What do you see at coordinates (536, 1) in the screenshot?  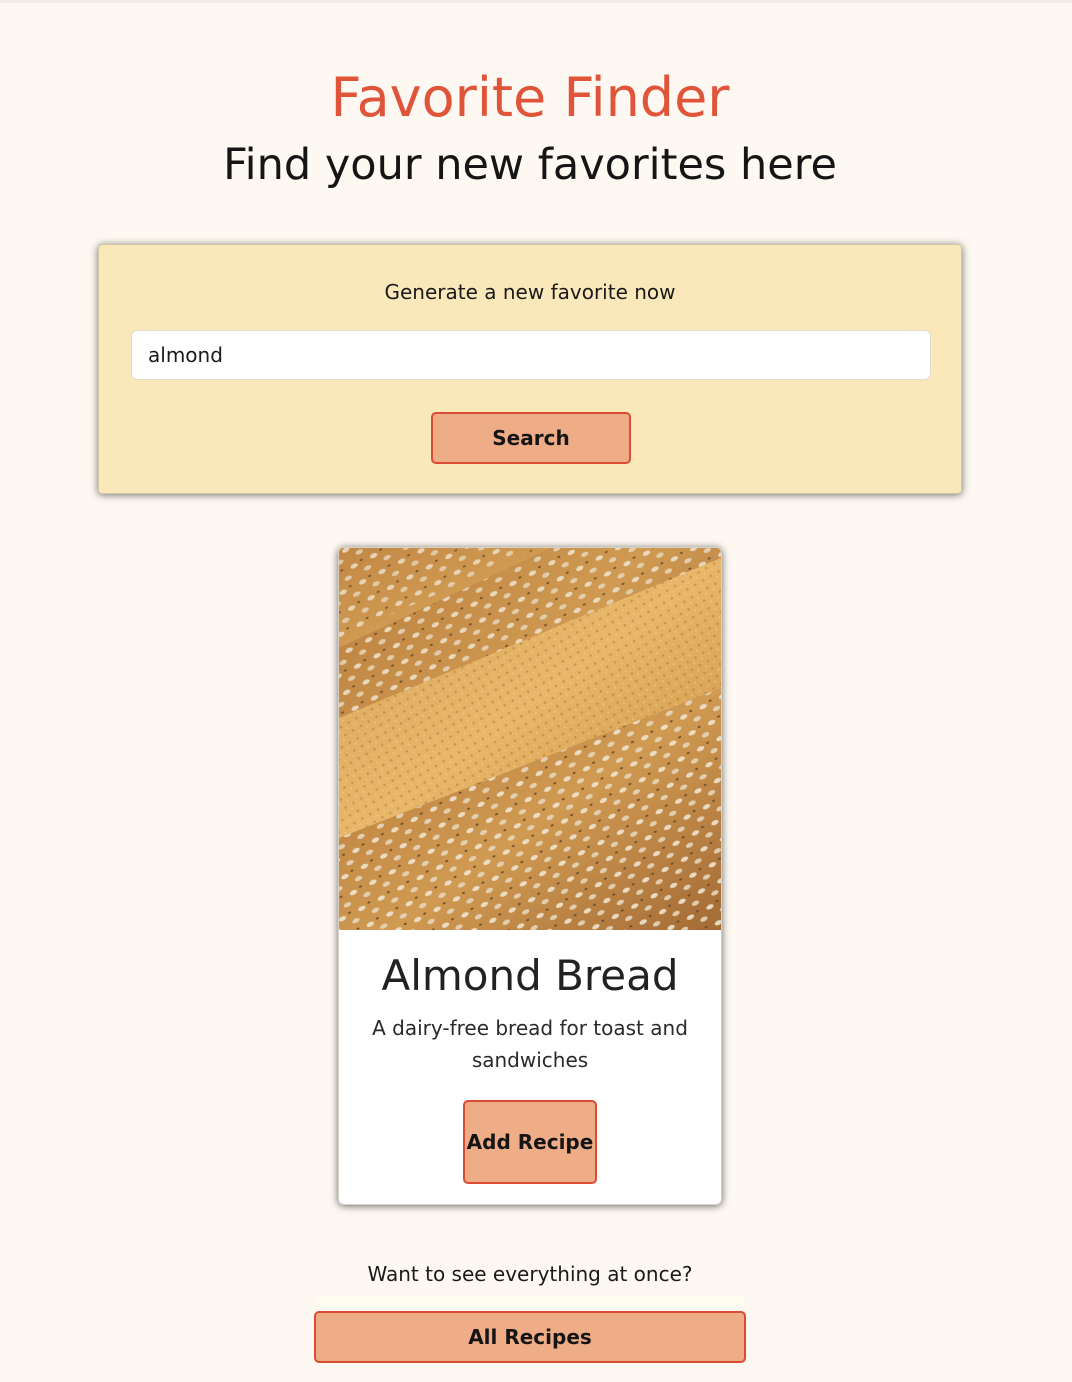 I see `top-divider` at bounding box center [536, 1].